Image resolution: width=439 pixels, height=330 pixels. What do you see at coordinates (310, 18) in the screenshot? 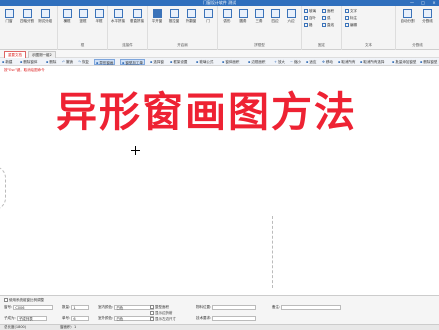
I see `louver-tool: 百叶` at bounding box center [310, 18].